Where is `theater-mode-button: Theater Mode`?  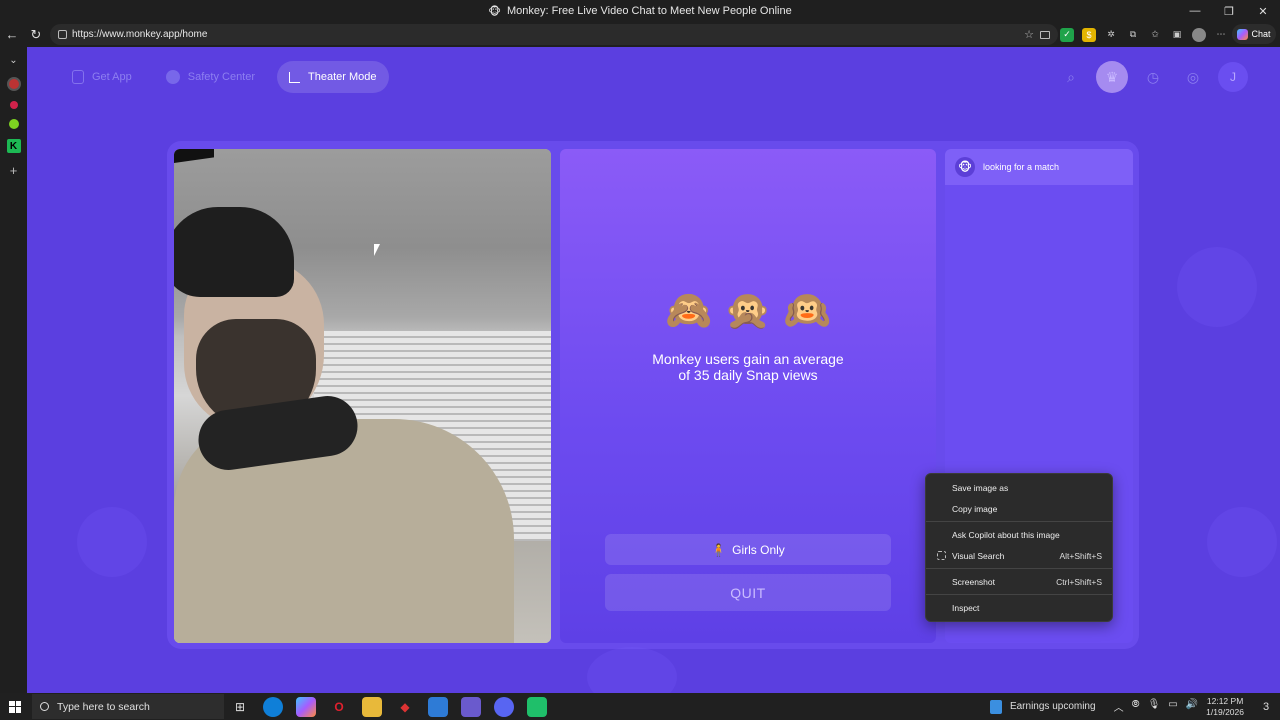
theater-mode-button: Theater Mode is located at coordinates (333, 77).